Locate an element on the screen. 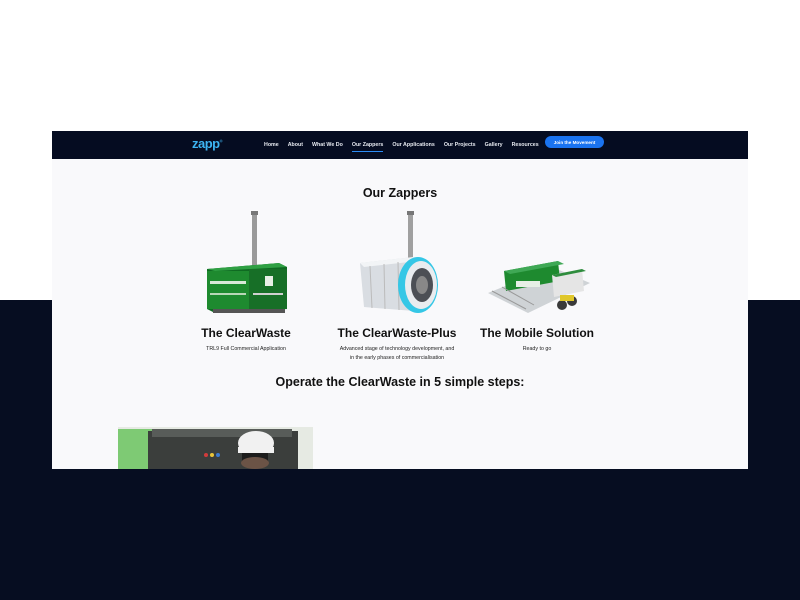 The width and height of the screenshot is (800, 600). nav-item-home: Home is located at coordinates (271, 145).